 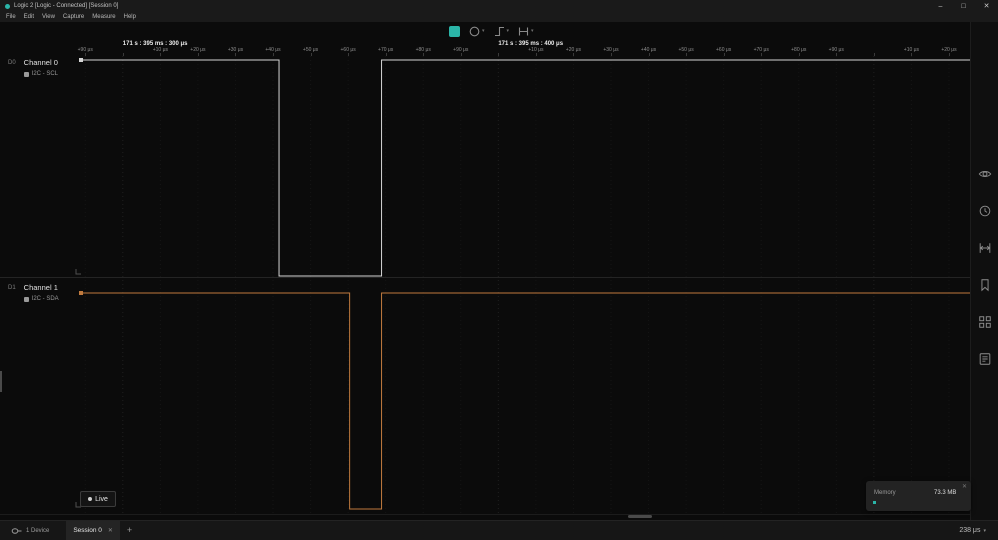 What do you see at coordinates (985, 322) in the screenshot?
I see `extensions-grid-icon` at bounding box center [985, 322].